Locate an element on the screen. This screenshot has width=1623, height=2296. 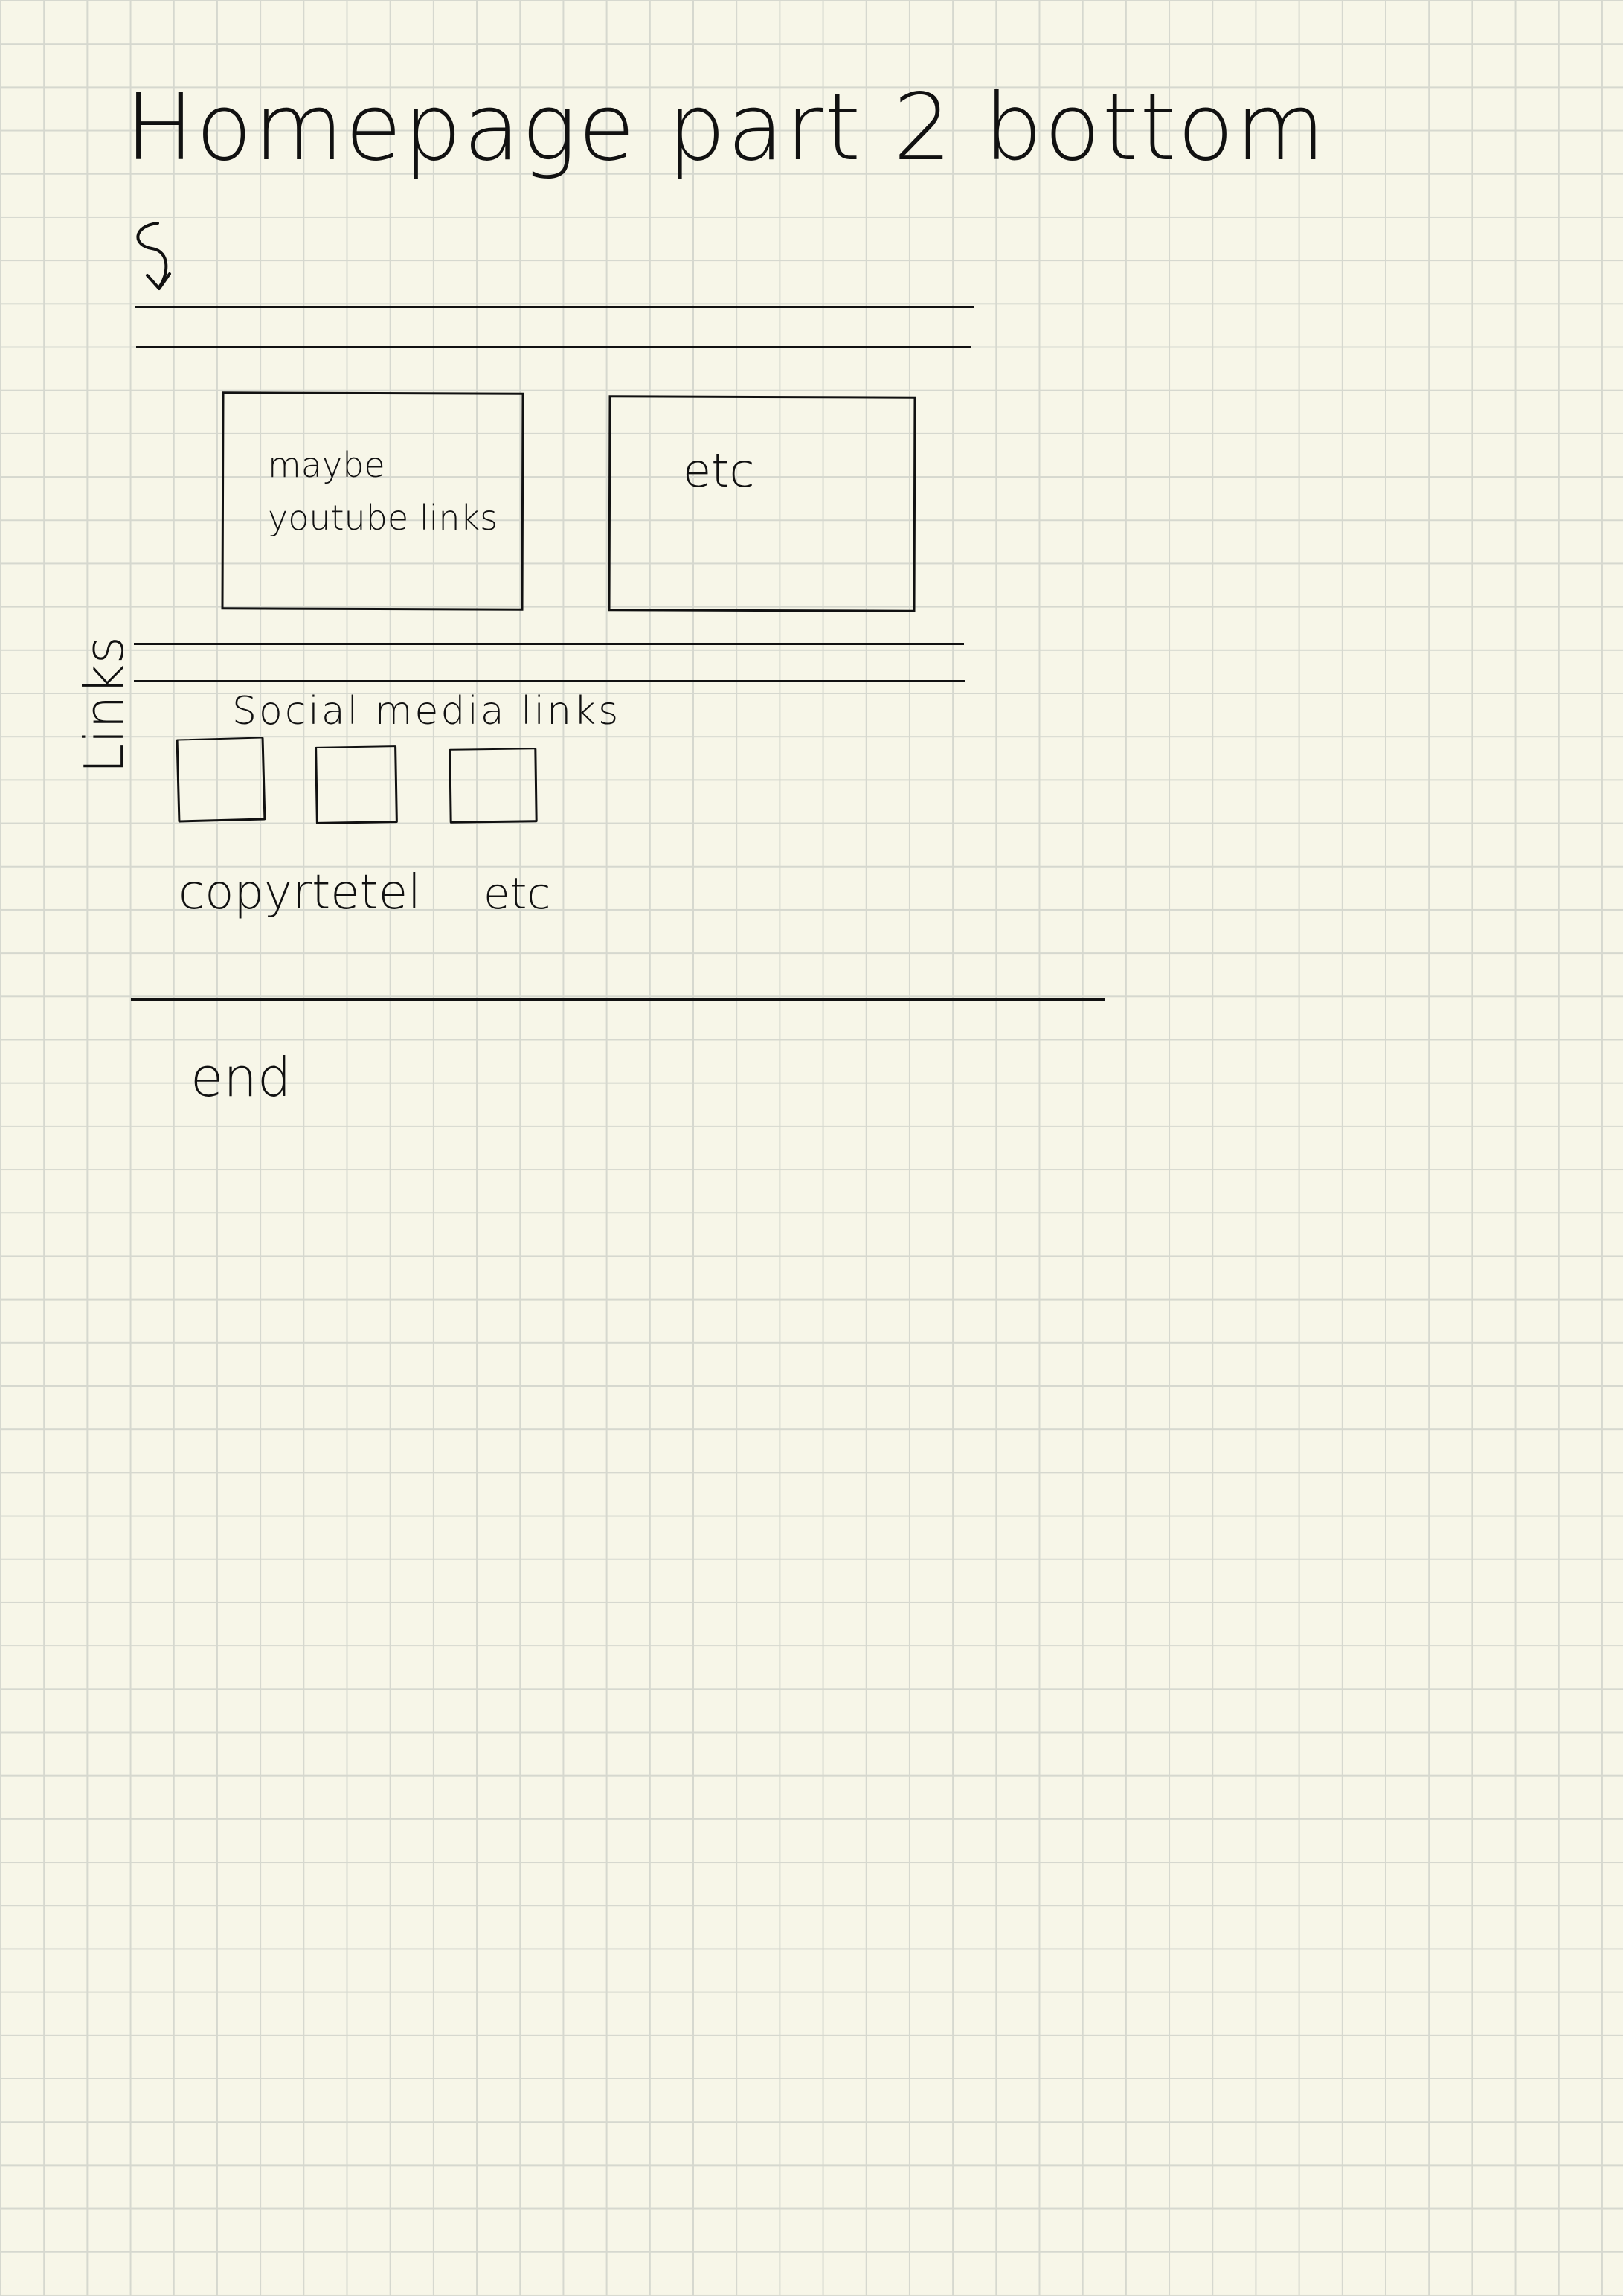
copyright-label: copyrtetel is located at coordinates (300, 892).